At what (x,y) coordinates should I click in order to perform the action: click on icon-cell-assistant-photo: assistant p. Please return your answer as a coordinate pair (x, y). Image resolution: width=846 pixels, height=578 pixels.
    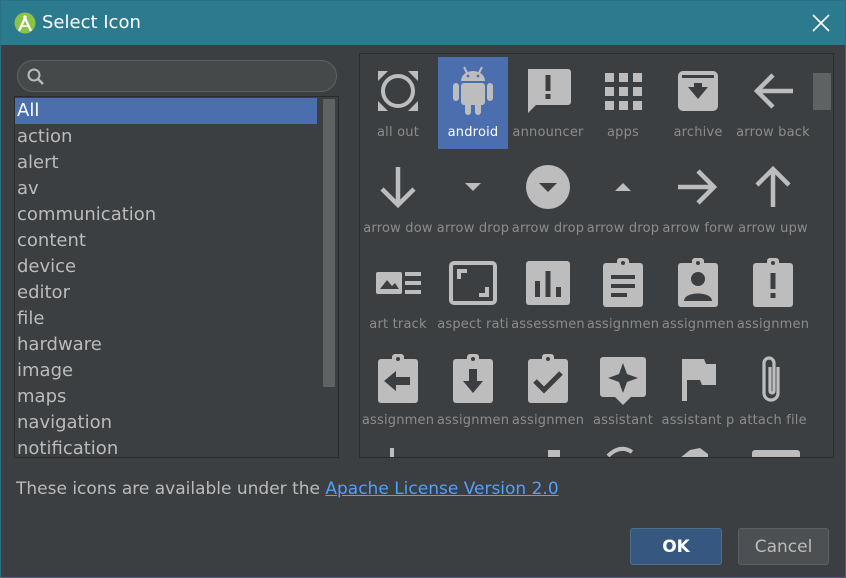
    Looking at the image, I should click on (698, 391).